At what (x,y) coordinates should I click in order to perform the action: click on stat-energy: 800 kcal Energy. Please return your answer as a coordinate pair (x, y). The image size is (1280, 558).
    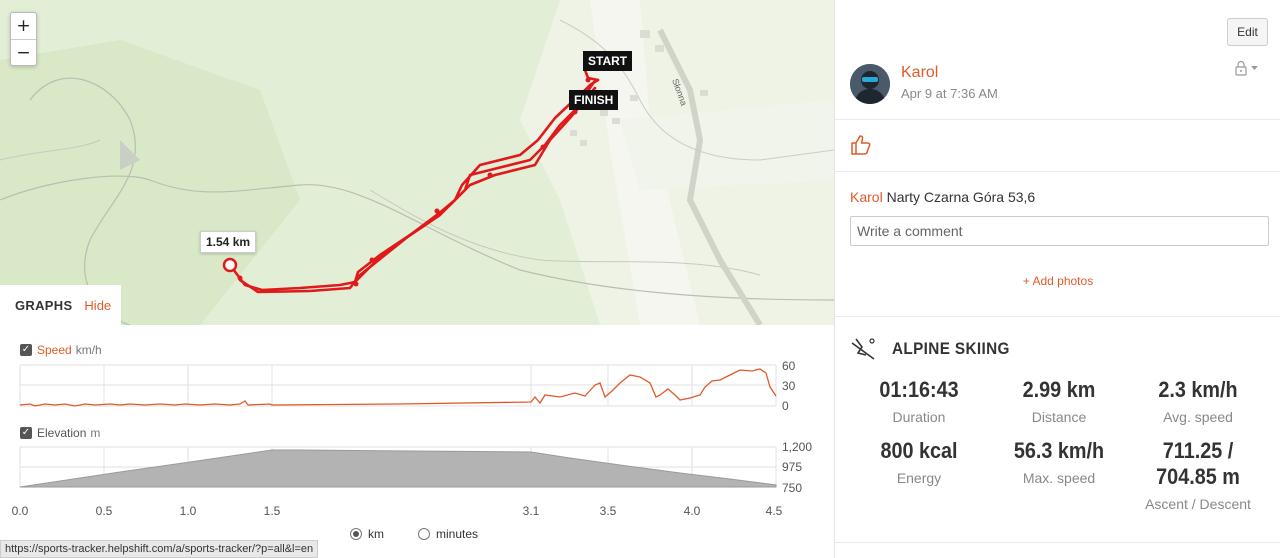
    Looking at the image, I should click on (919, 462).